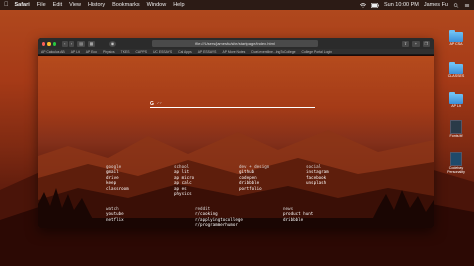 This screenshot has width=474, height=266. I want to click on group-title: google, so click(114, 166).